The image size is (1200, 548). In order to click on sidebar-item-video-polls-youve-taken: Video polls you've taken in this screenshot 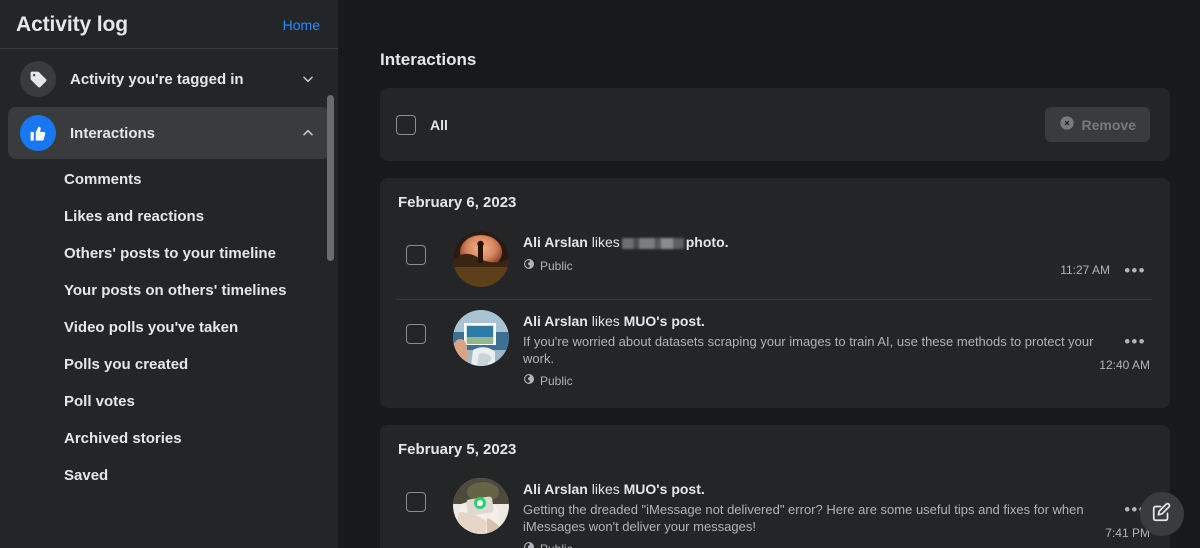, I will do `click(169, 327)`.